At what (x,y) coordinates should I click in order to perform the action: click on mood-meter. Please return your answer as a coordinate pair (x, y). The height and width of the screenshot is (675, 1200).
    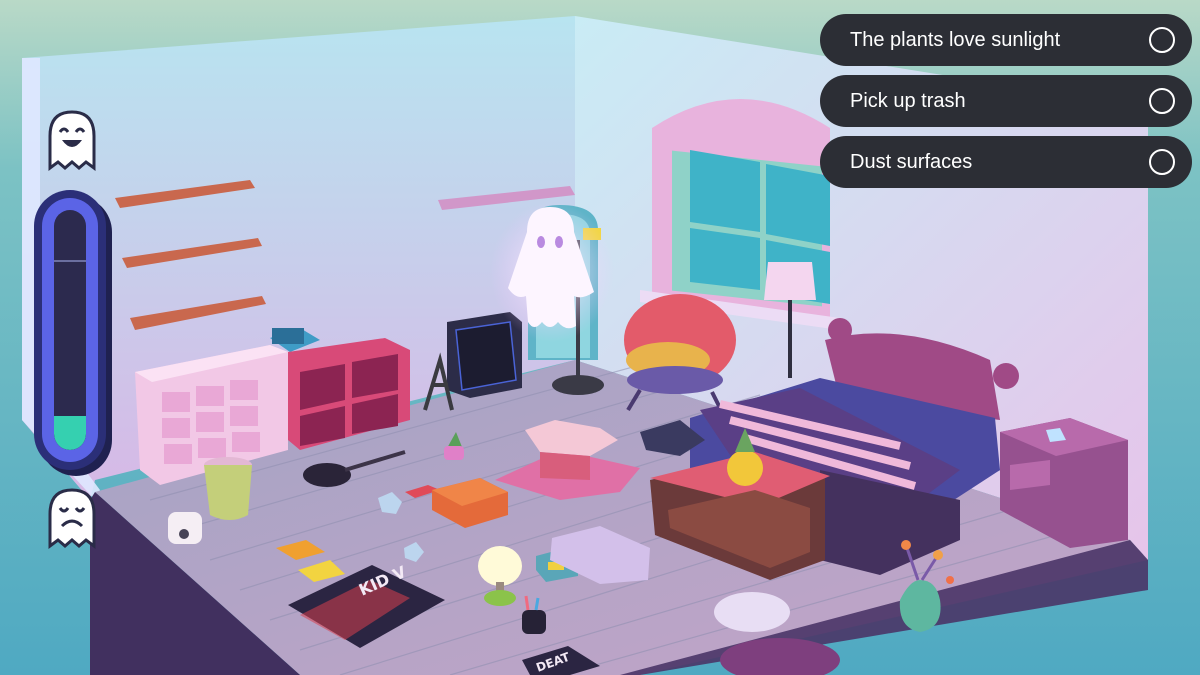
    Looking at the image, I should click on (70, 330).